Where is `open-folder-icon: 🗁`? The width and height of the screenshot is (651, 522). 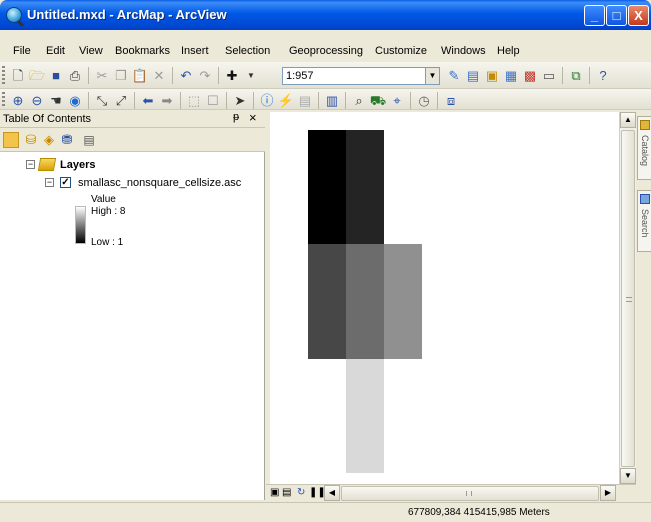 open-folder-icon: 🗁 is located at coordinates (37, 76).